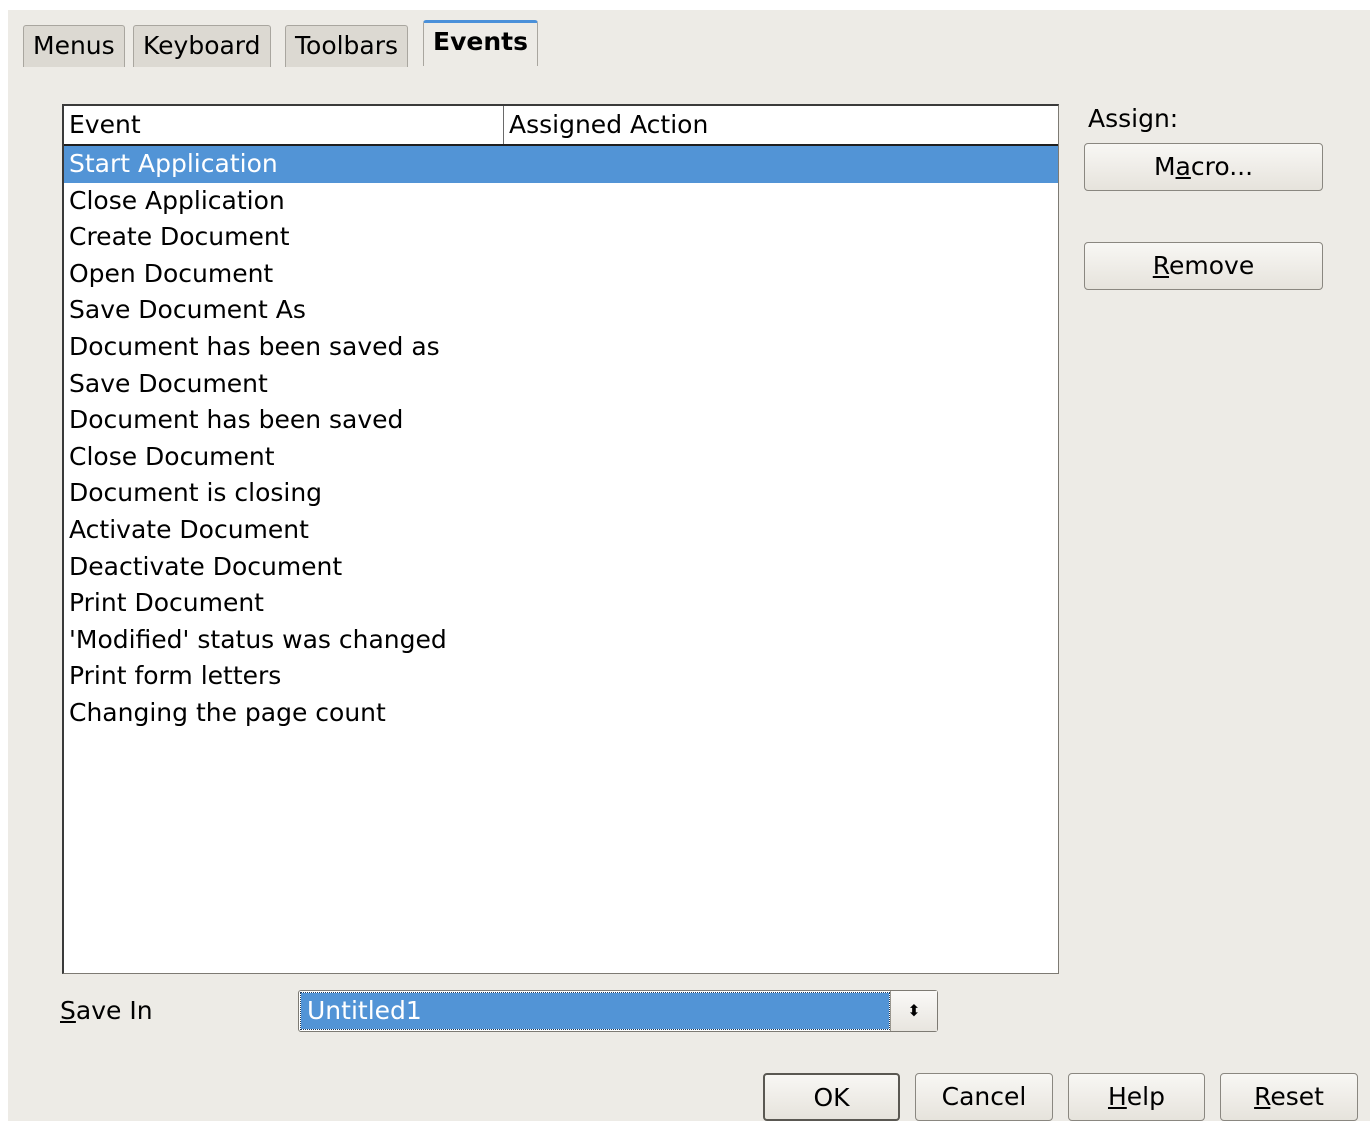 The height and width of the screenshot is (1121, 1370). What do you see at coordinates (1183, 166) in the screenshot?
I see `macro-button-mnemonic: a` at bounding box center [1183, 166].